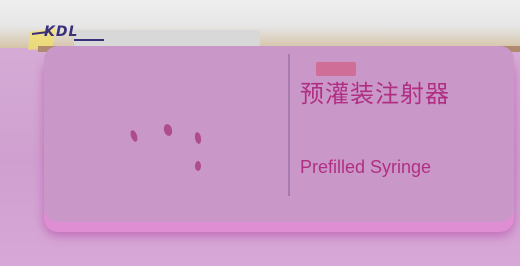 The image size is (520, 266). Describe the element at coordinates (366, 167) in the screenshot. I see `product-title-en: Prefilled Syringe` at that location.